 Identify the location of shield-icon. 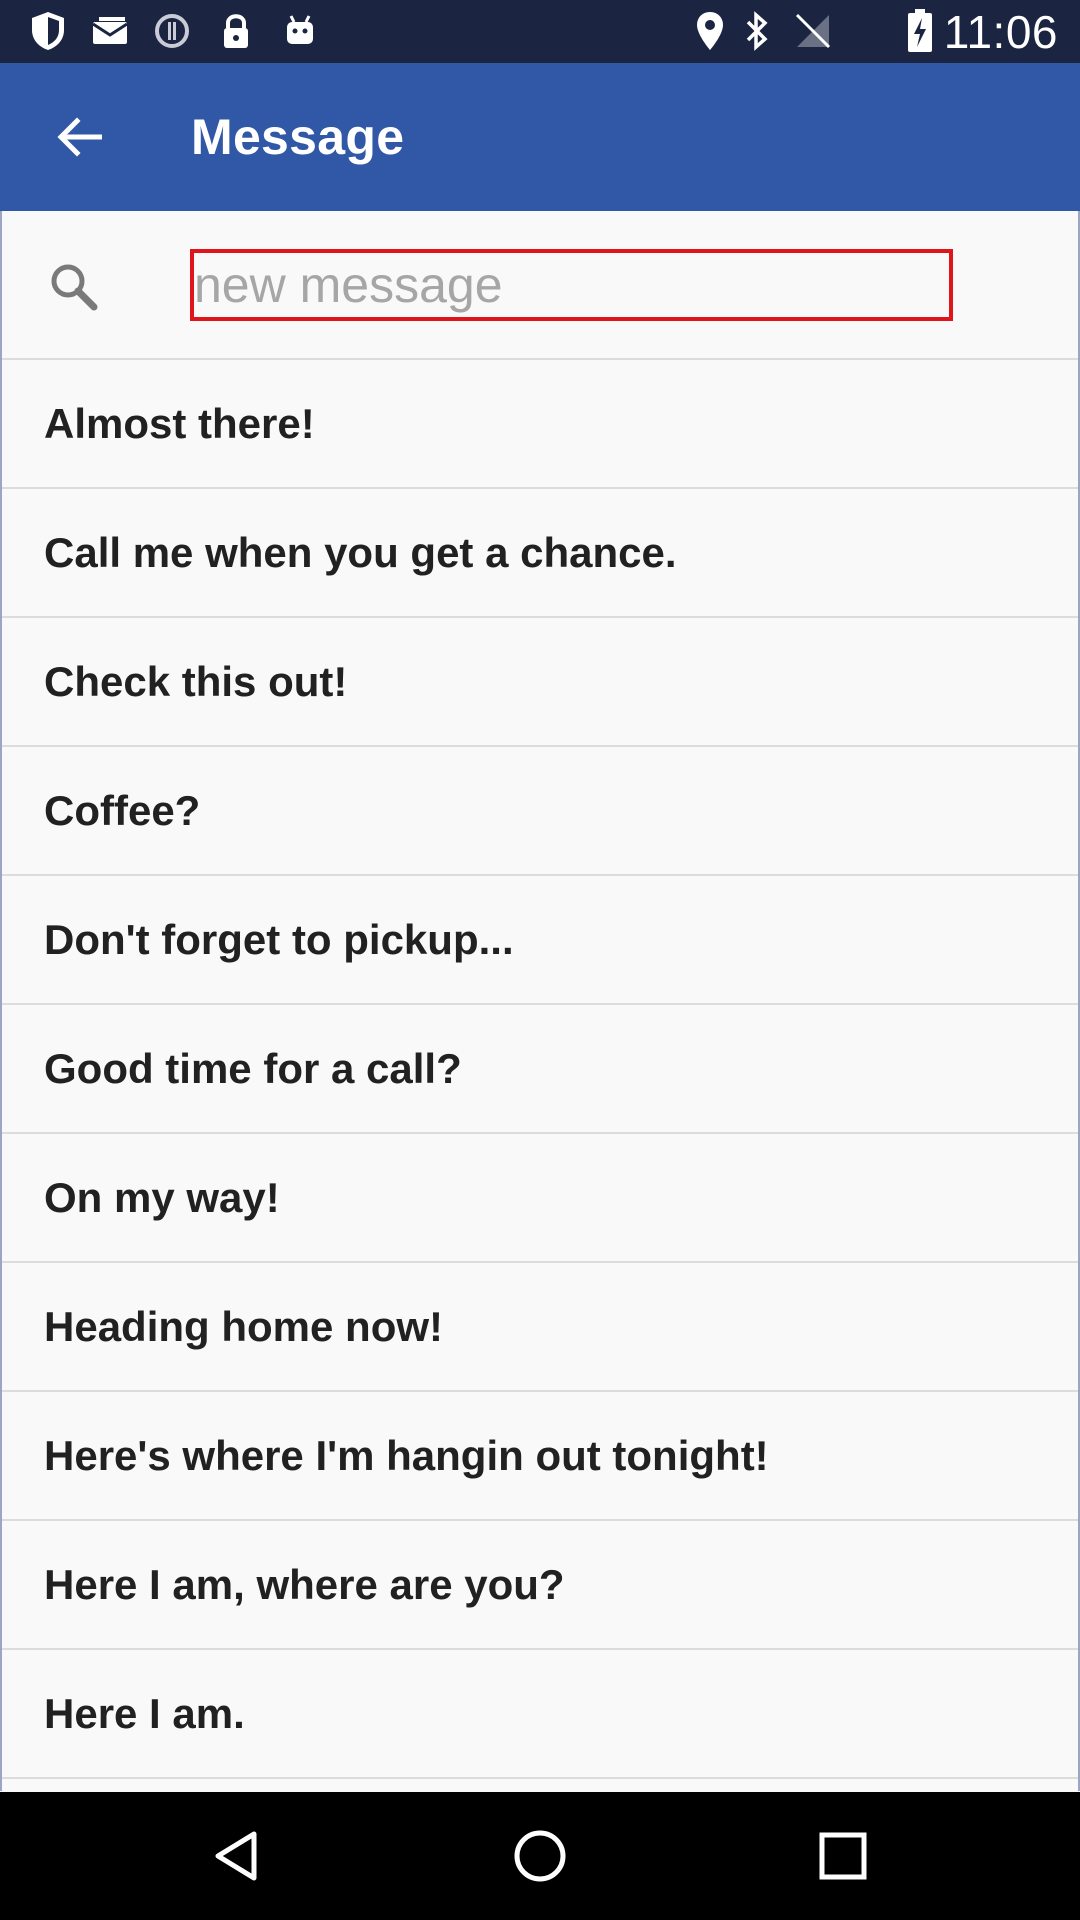
(48, 31).